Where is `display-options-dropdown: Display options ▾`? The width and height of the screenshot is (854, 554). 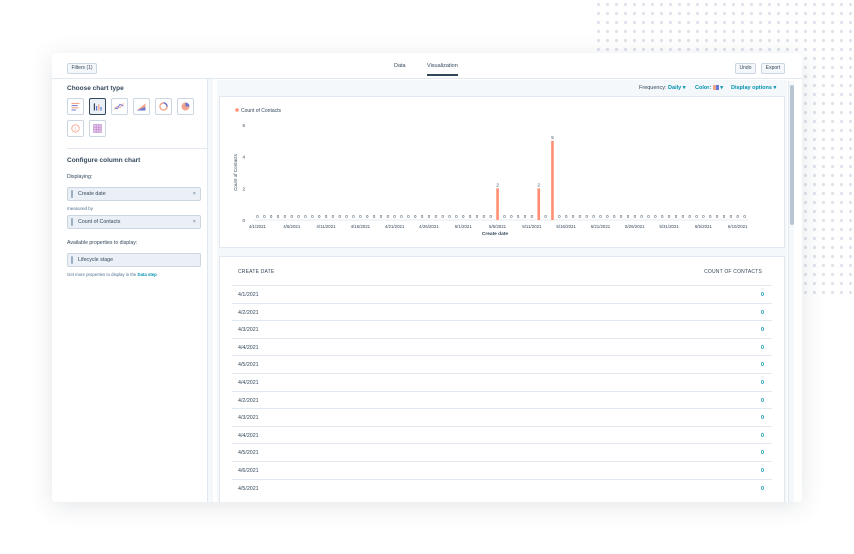 display-options-dropdown: Display options ▾ is located at coordinates (753, 88).